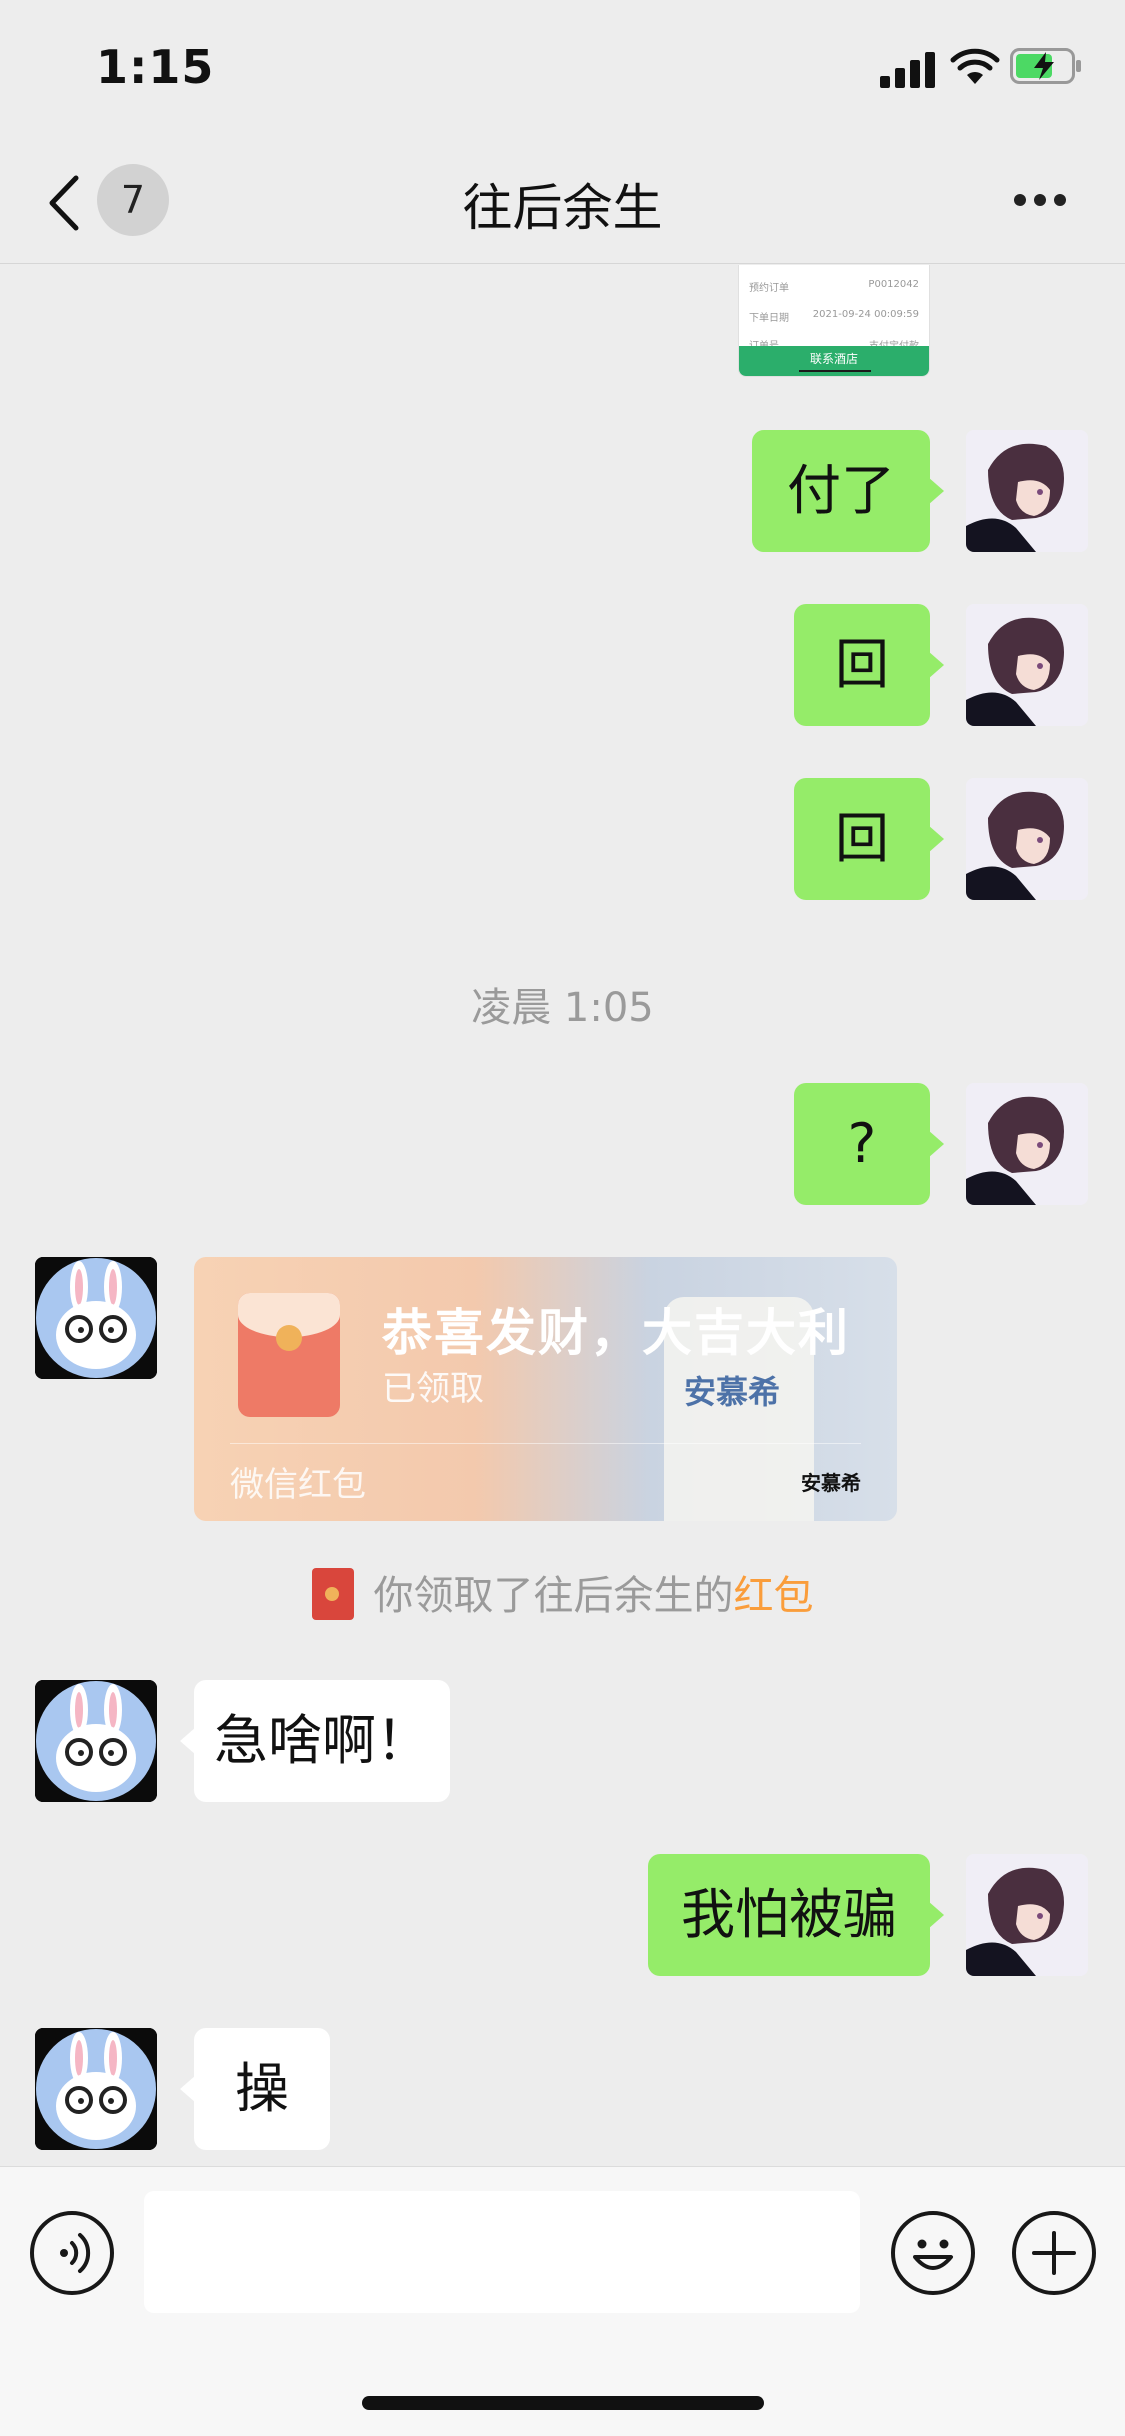  What do you see at coordinates (502, 2252) in the screenshot?
I see `message-input` at bounding box center [502, 2252].